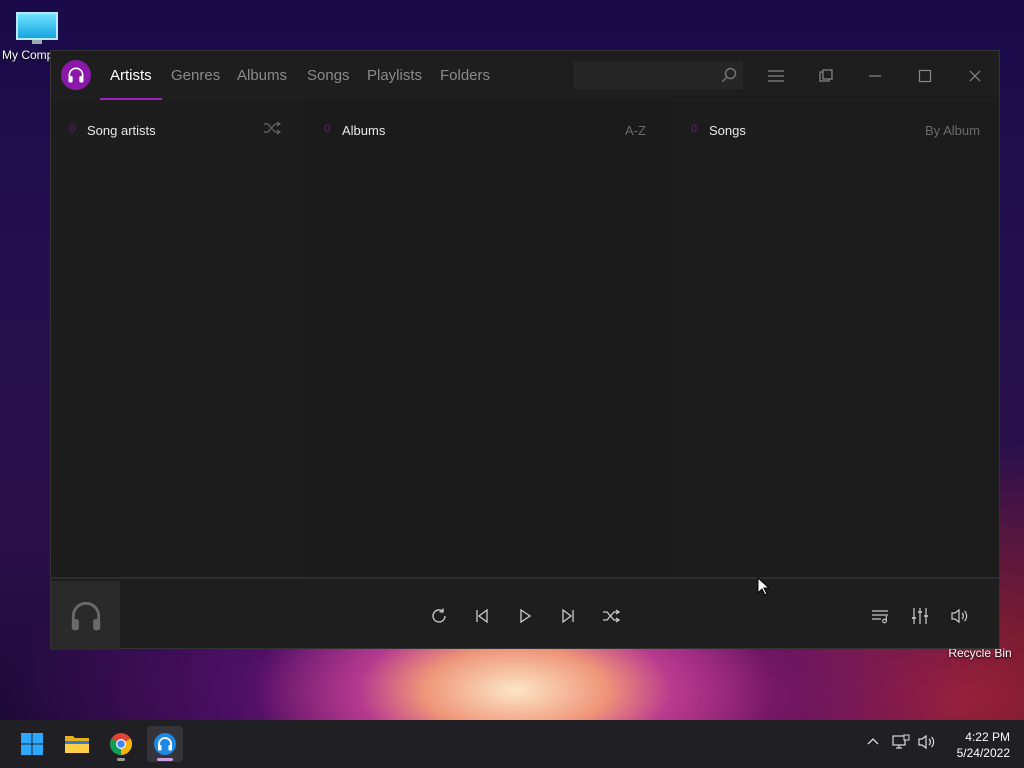 This screenshot has width=1024, height=768. What do you see at coordinates (977, 745) in the screenshot?
I see `system-clock: 4:22 PM 5/24/2022` at bounding box center [977, 745].